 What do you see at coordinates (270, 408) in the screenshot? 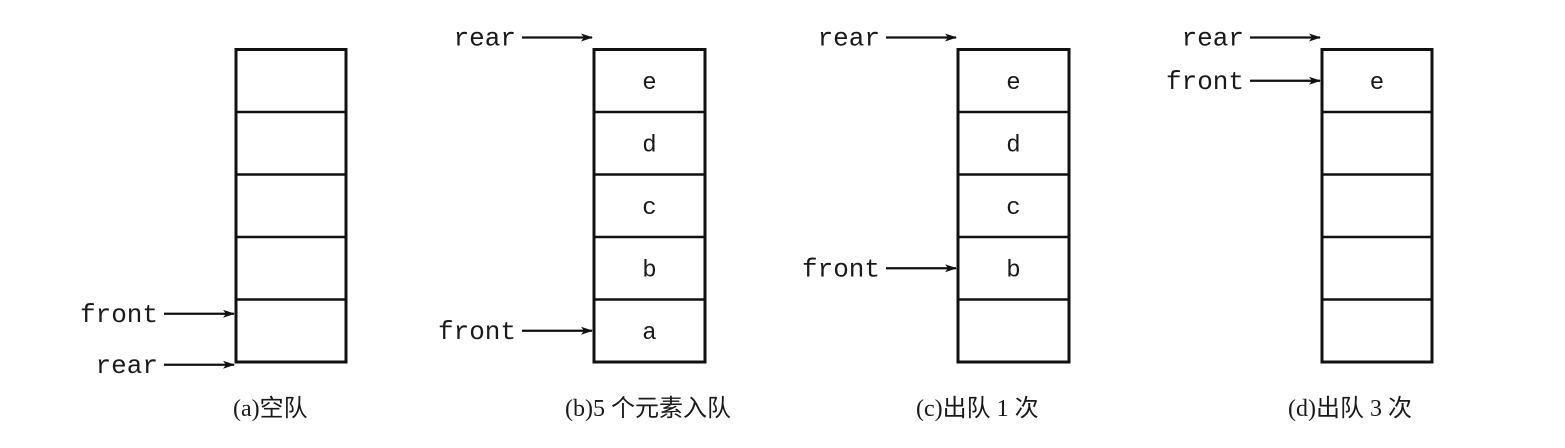
I see `diagram-caption: (a)空队` at bounding box center [270, 408].